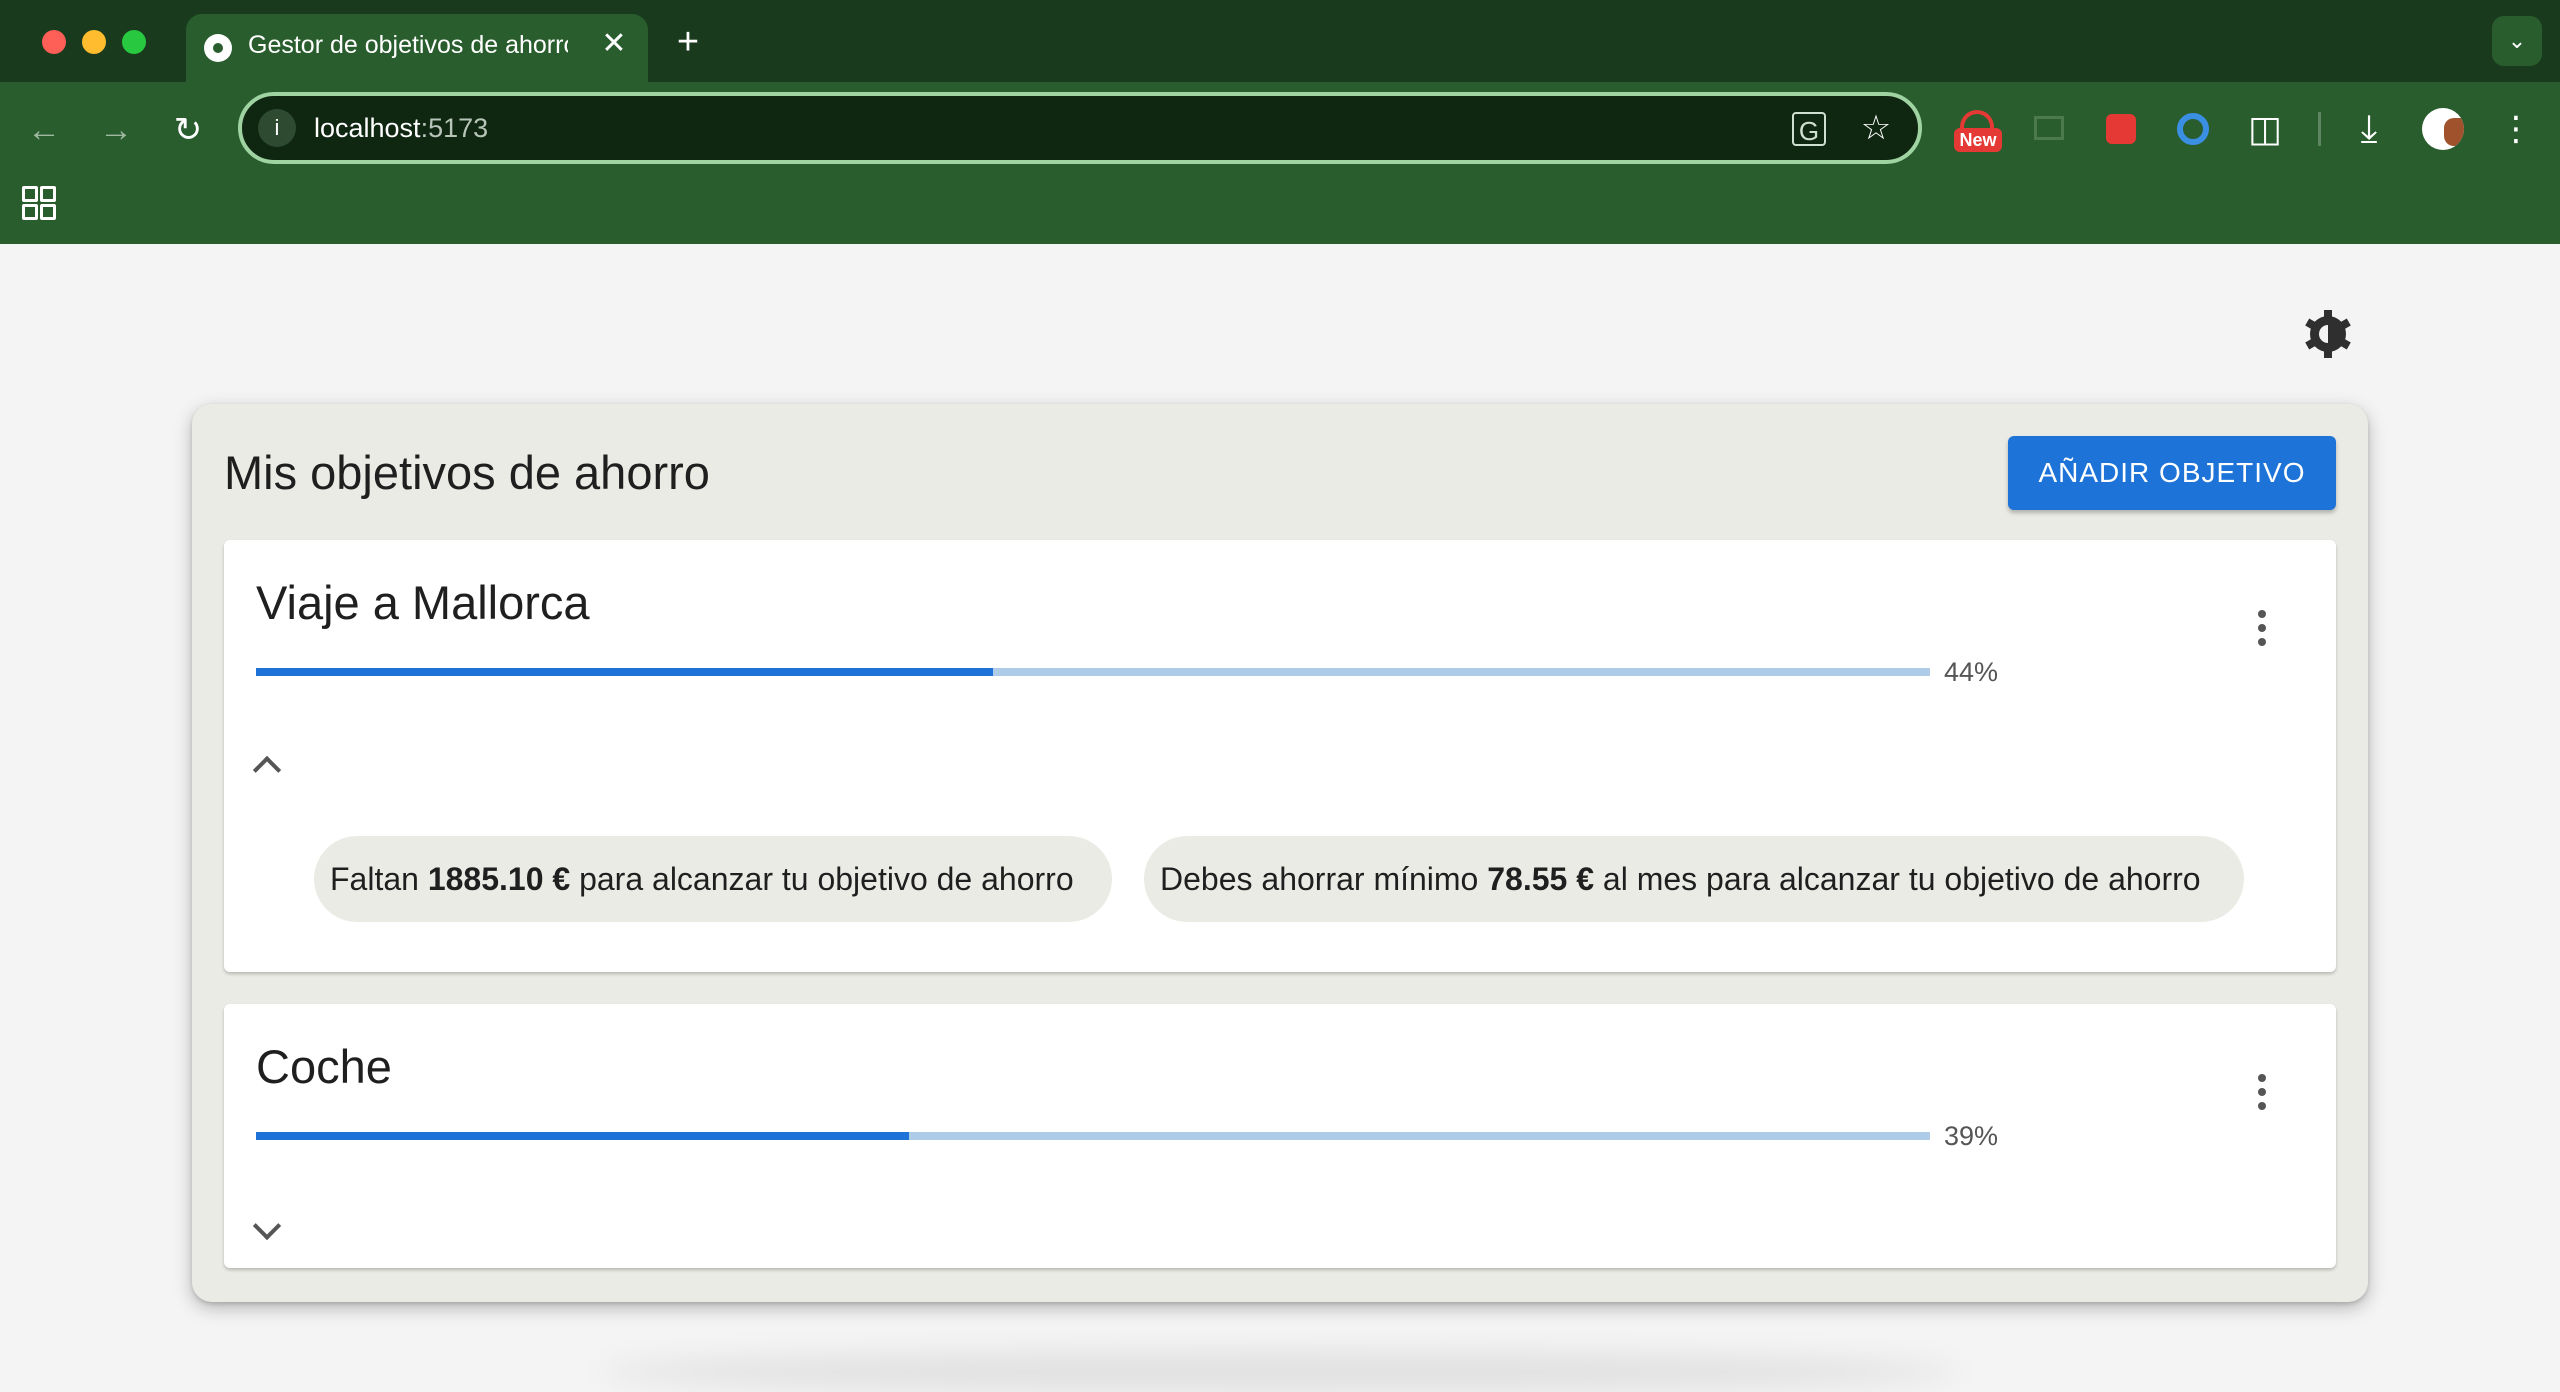 The width and height of the screenshot is (2560, 1392). Describe the element at coordinates (1280, 1372) in the screenshot. I see `page-bottom-shadow` at that location.